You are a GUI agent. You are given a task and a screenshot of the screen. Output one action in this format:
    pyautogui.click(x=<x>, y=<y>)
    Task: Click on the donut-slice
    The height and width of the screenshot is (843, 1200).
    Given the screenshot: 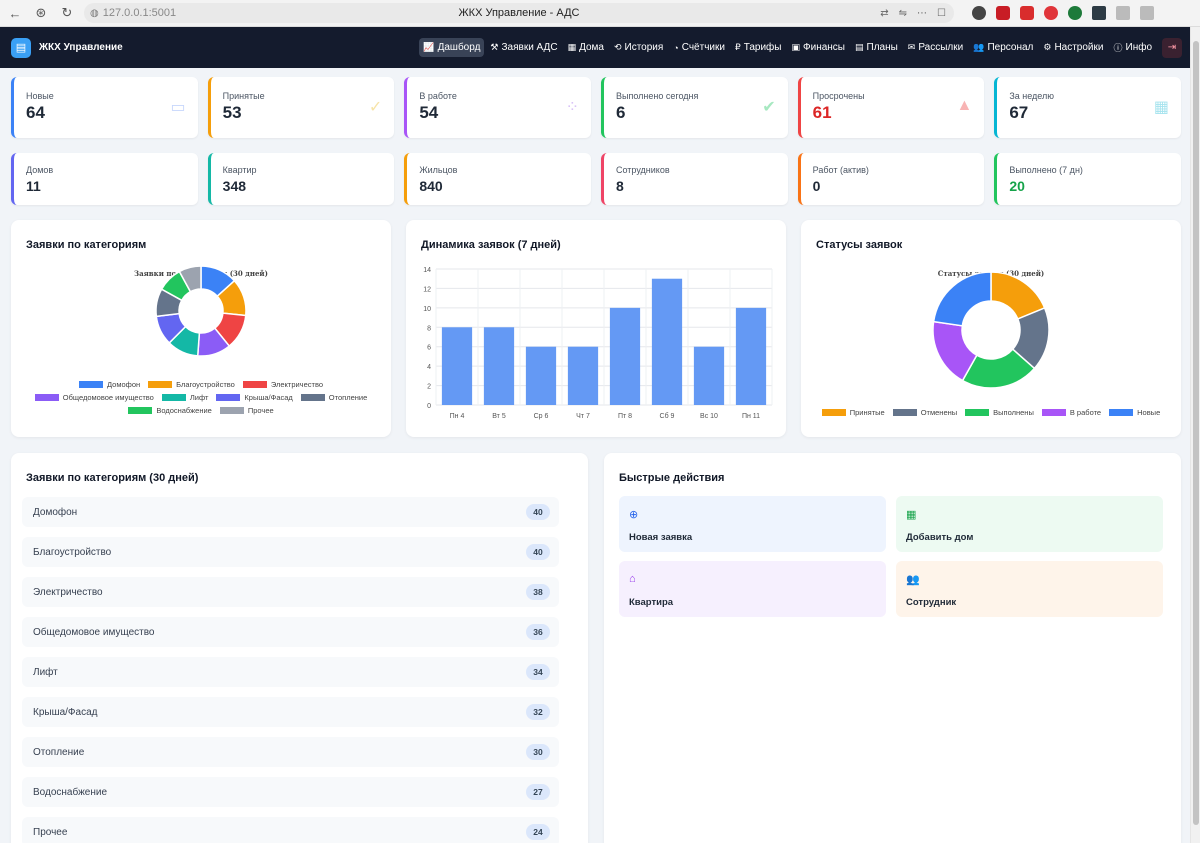 What is the action you would take?
    pyautogui.click(x=962, y=299)
    